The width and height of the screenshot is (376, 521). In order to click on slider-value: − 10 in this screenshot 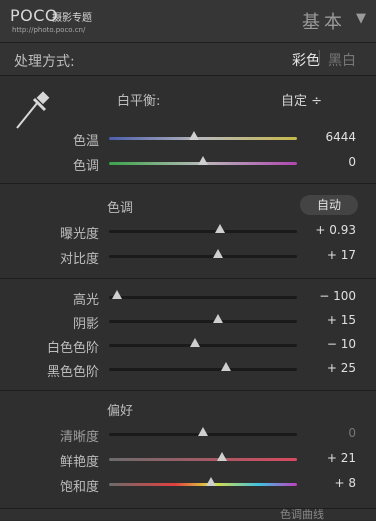, I will do `click(341, 344)`.